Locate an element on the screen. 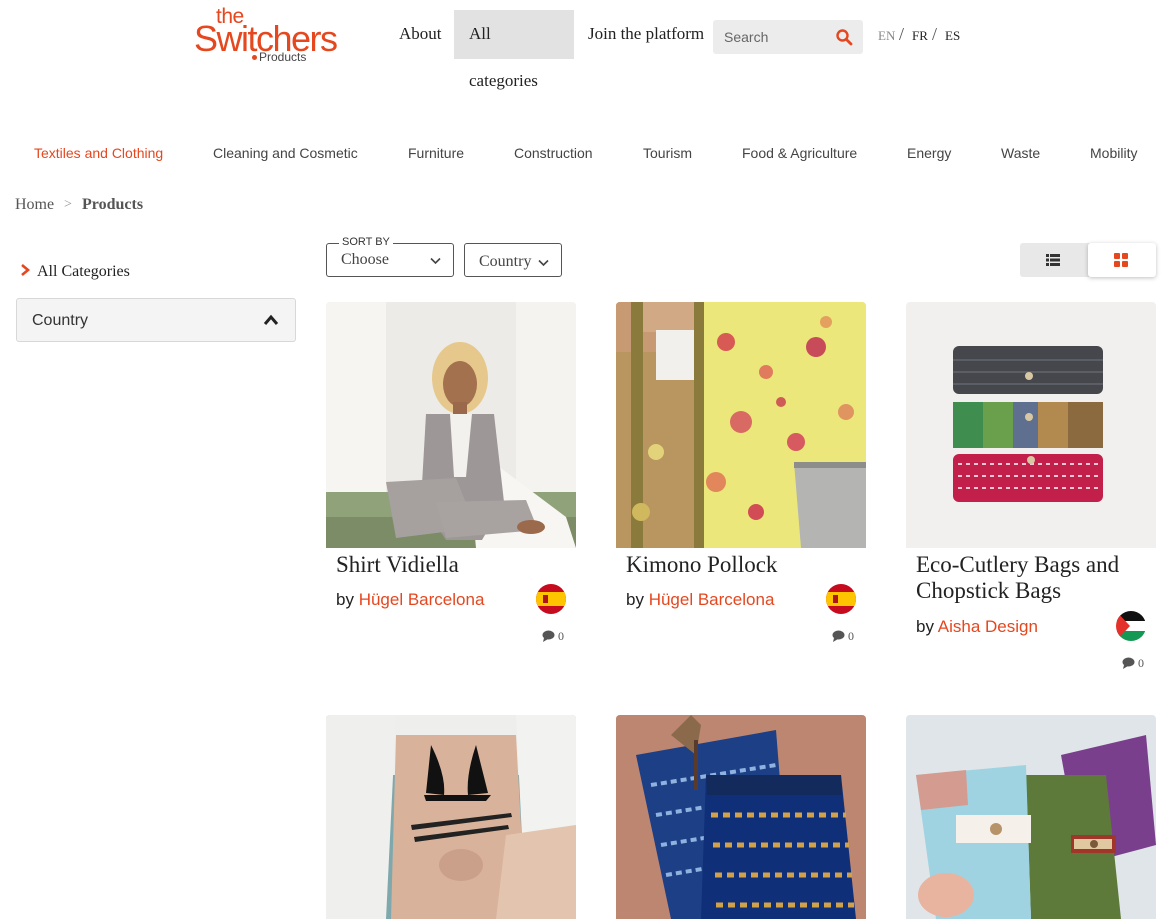  category-energy: Energy is located at coordinates (929, 153).